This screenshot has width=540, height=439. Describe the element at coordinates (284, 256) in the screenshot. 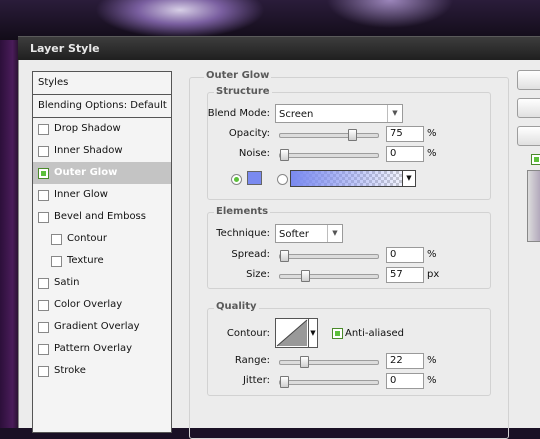

I see `spread-slider-thumb` at that location.